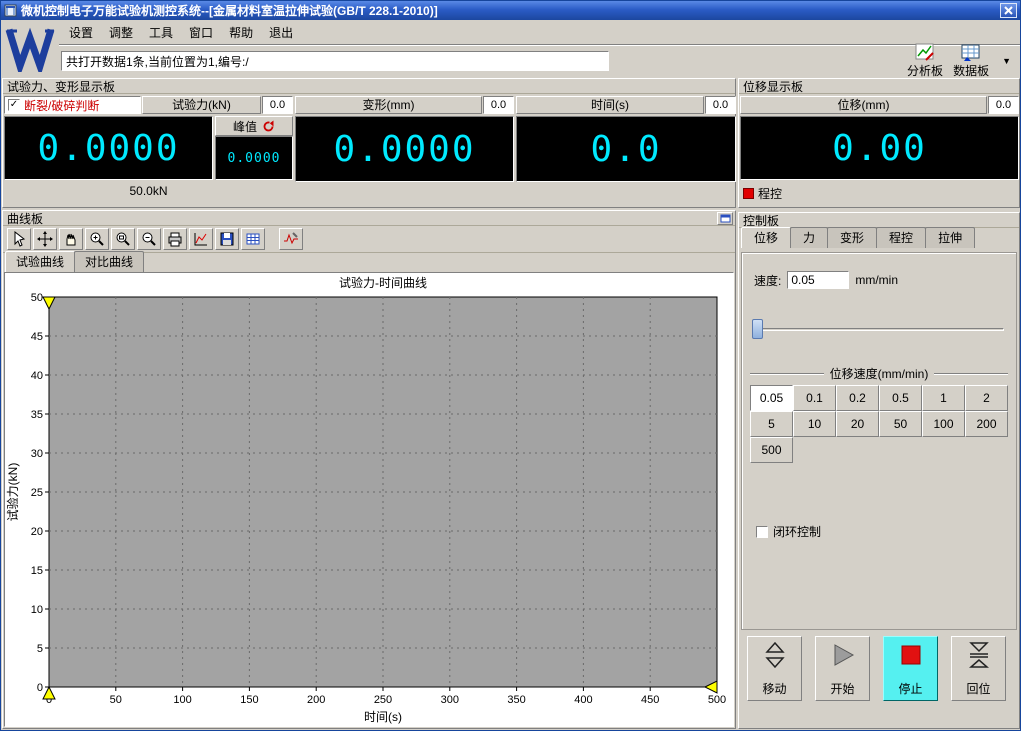  I want to click on curve-axes-icon, so click(200, 239).